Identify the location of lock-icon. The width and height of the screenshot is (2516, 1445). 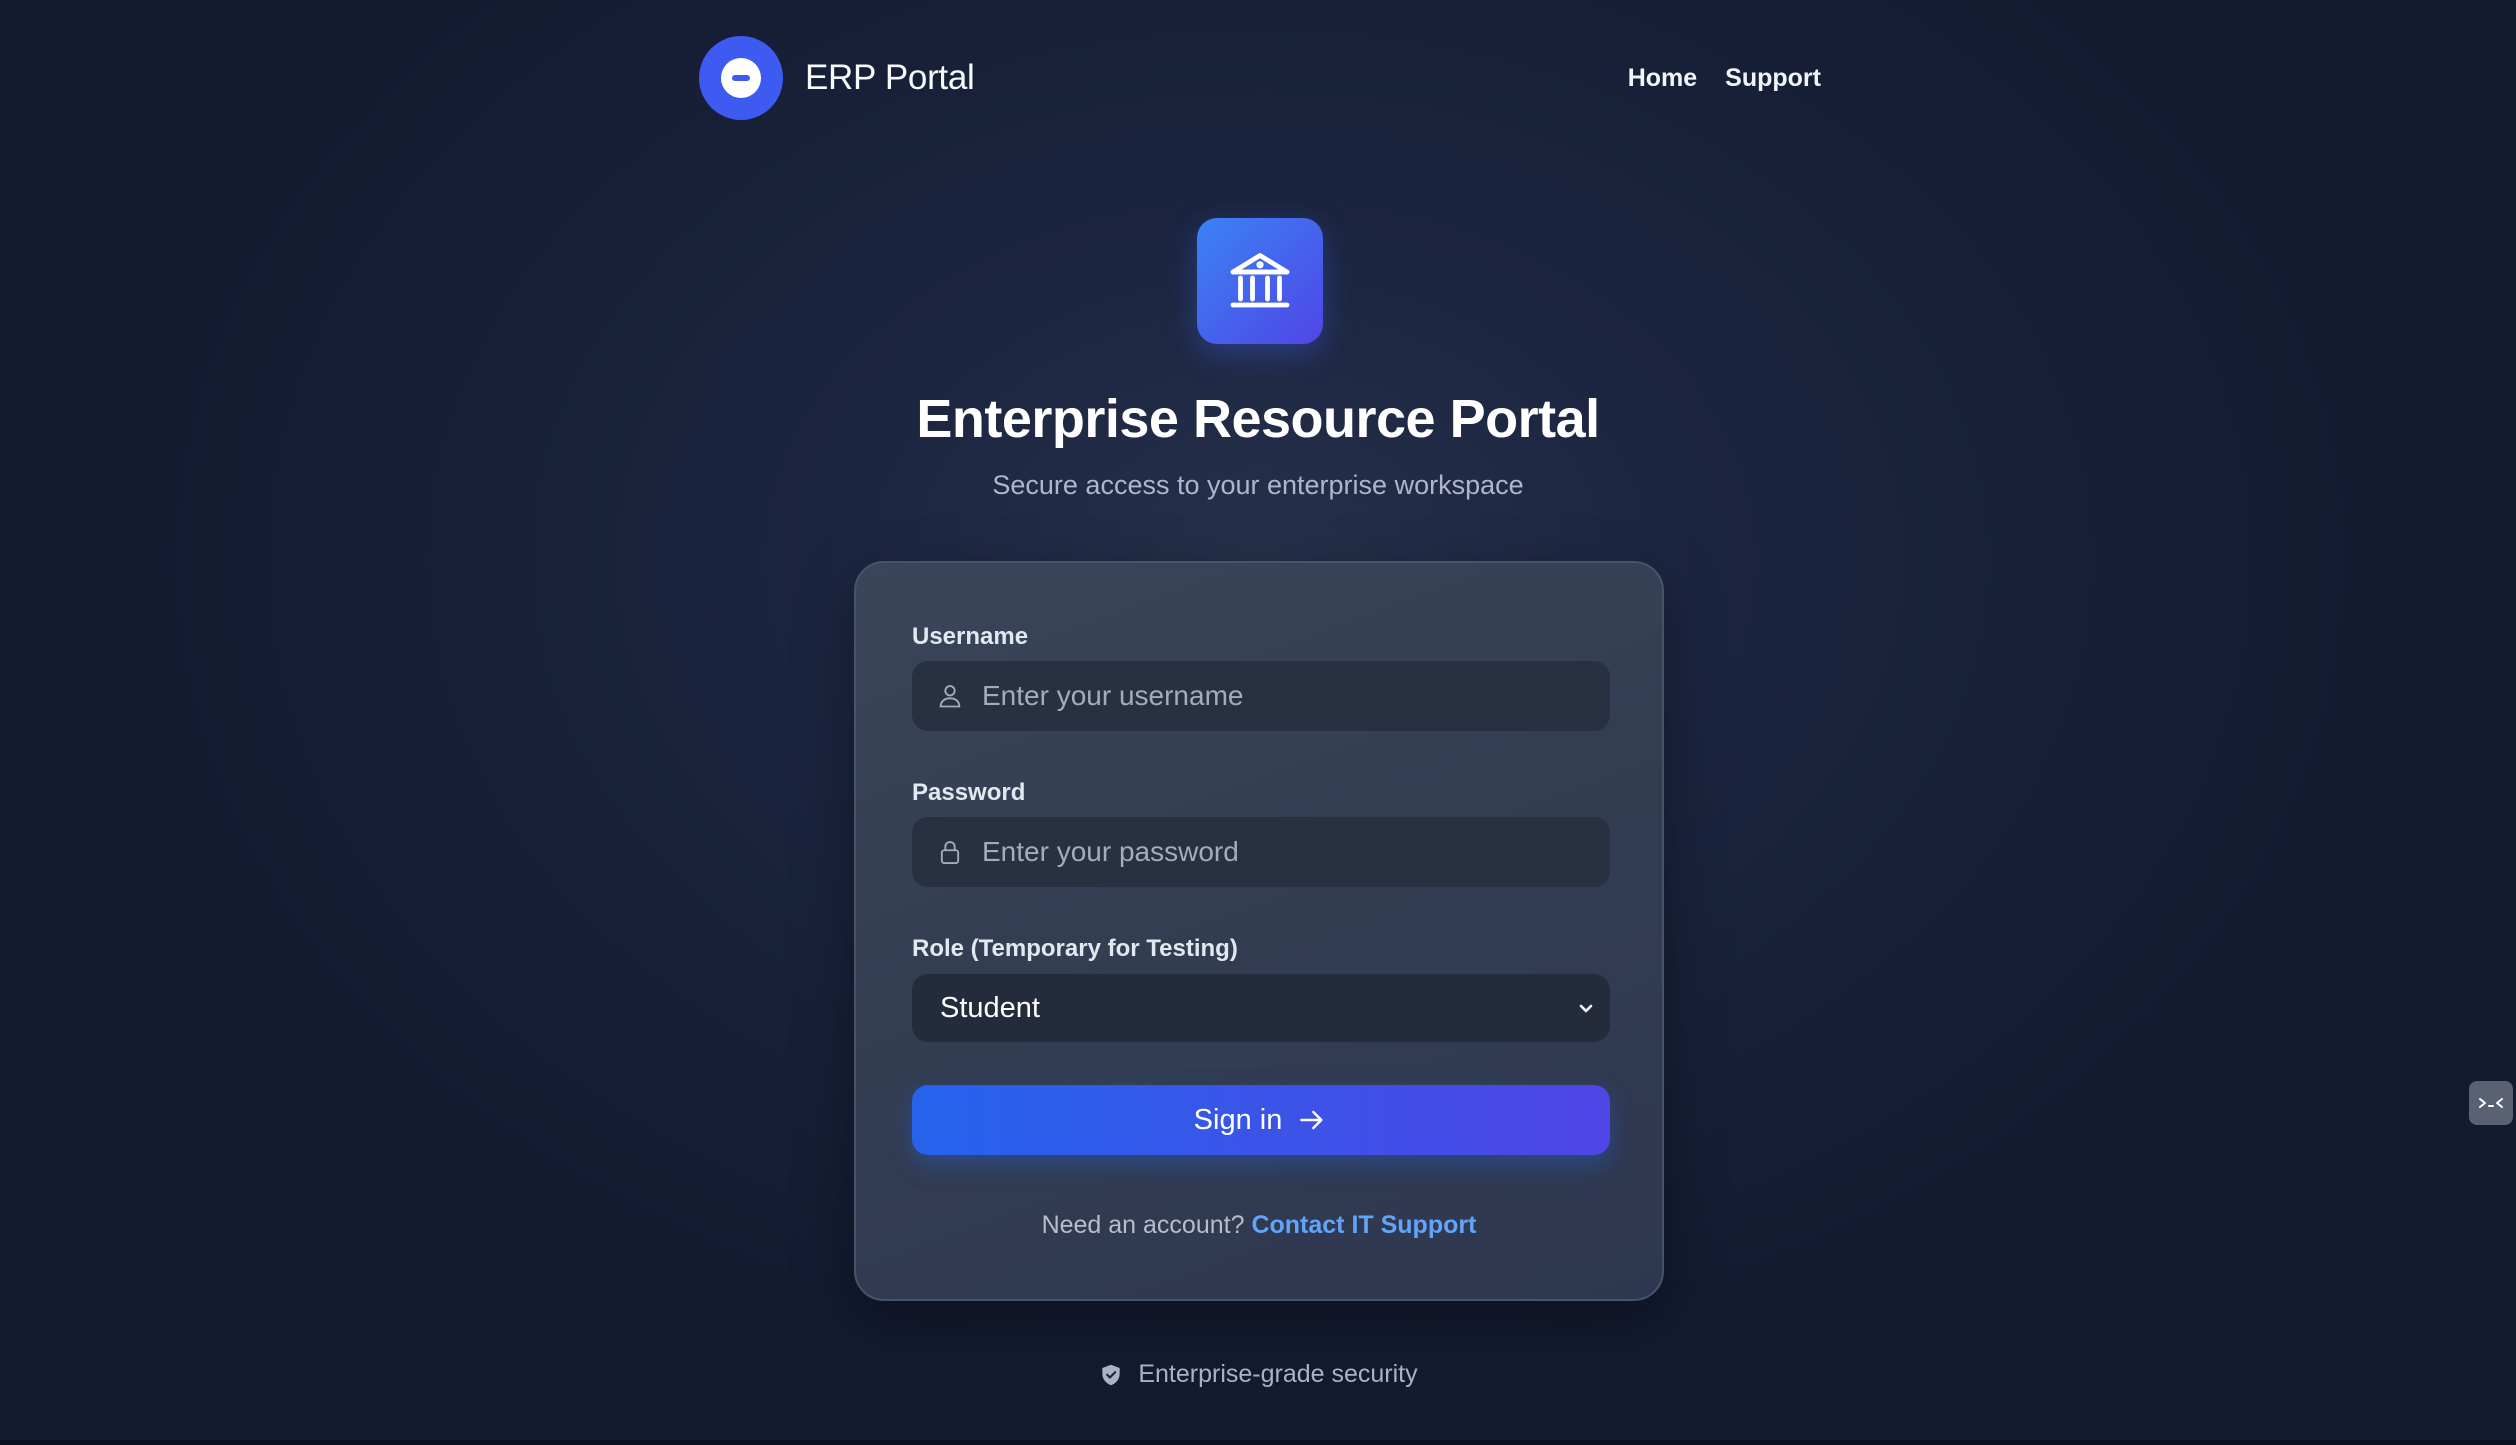
(950, 852).